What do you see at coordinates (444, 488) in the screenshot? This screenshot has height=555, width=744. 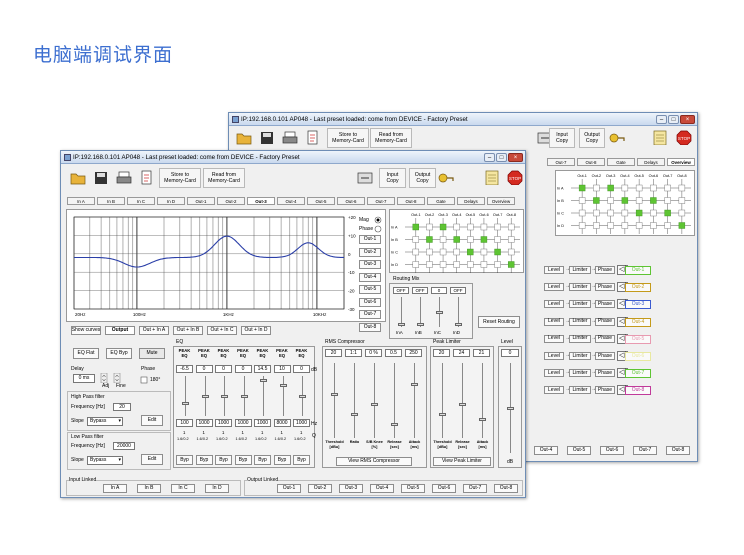 I see `output-linked-out-6-button: Out-6` at bounding box center [444, 488].